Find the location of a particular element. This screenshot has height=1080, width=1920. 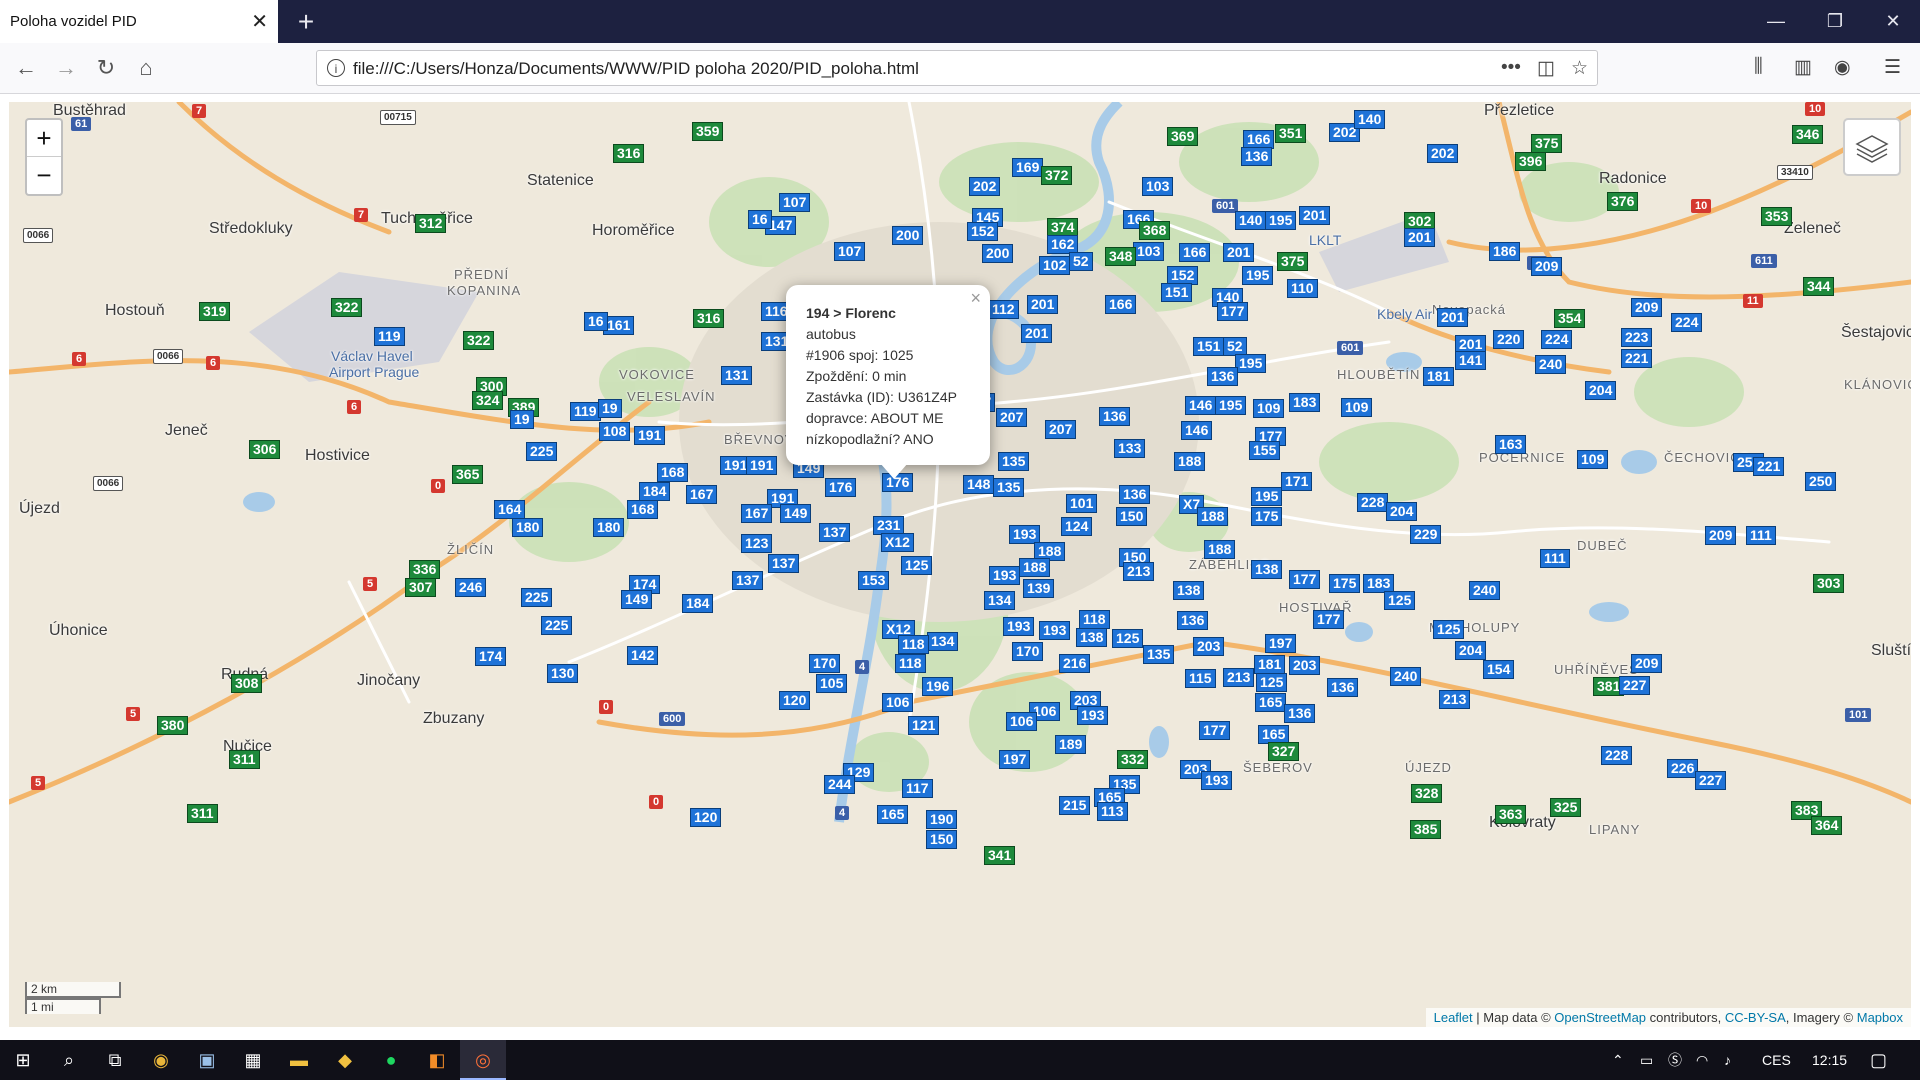

window-close-icon: ✕ is located at coordinates (1893, 21).